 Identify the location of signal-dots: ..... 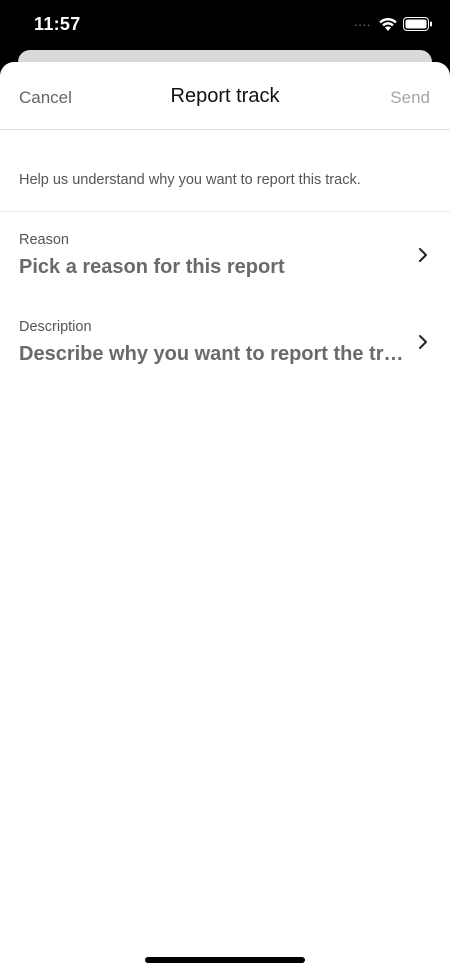
(363, 22).